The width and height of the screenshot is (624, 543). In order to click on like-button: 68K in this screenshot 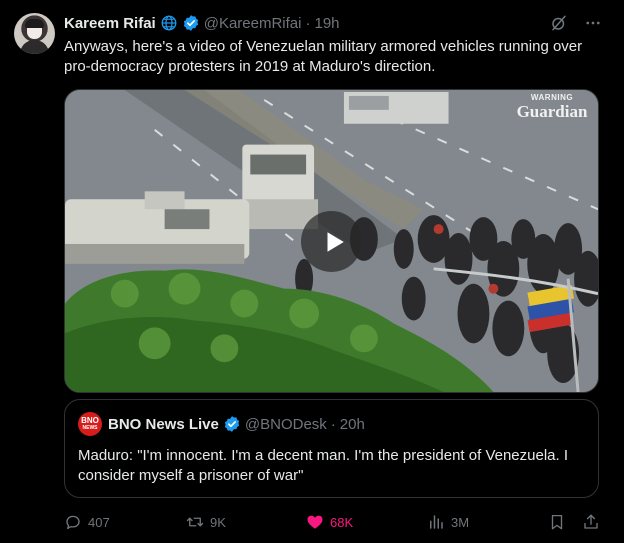, I will do `click(329, 522)`.